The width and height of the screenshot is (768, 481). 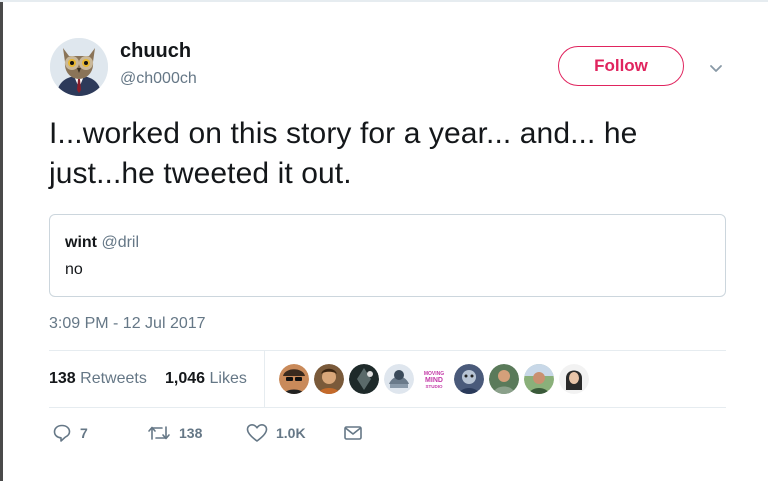 What do you see at coordinates (127, 324) in the screenshot?
I see `tweet-timestamp: 3:09 PM - 12 Jul 2017` at bounding box center [127, 324].